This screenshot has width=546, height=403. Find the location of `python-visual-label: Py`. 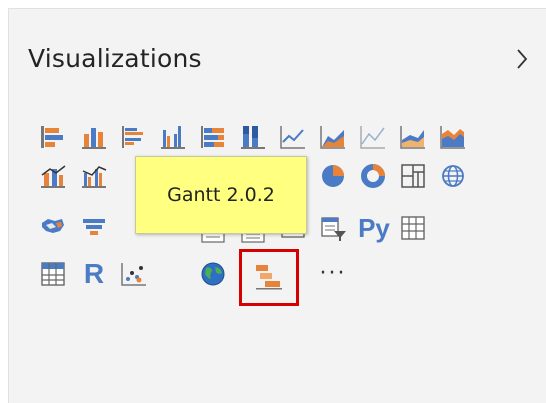

python-visual-label: Py is located at coordinates (374, 228).